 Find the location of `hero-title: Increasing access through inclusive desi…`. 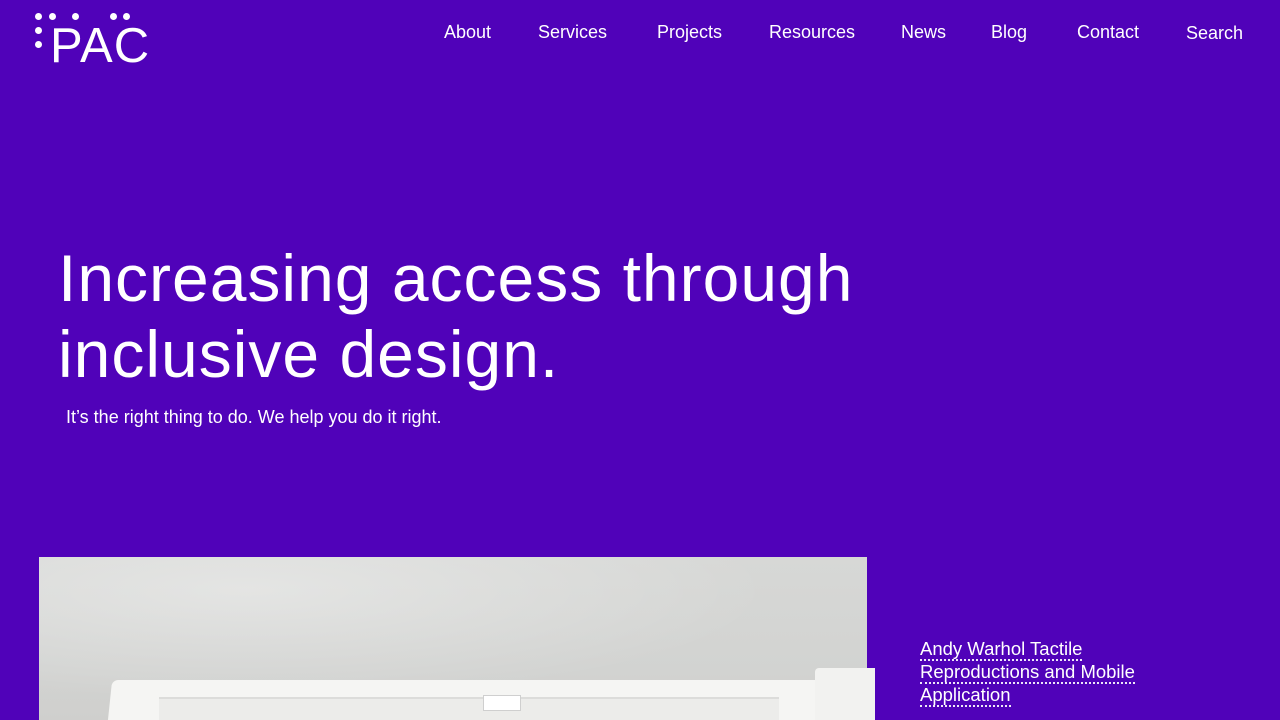

hero-title: Increasing access through inclusive desi… is located at coordinates (498, 316).